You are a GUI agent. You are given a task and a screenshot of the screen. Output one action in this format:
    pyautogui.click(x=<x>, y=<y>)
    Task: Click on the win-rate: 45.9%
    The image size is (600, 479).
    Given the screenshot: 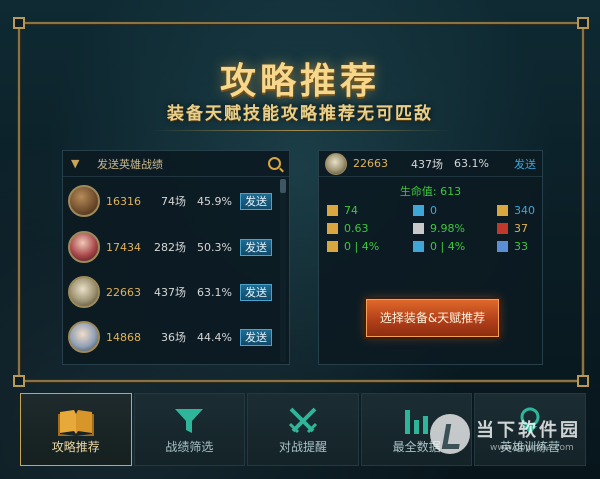 What is the action you would take?
    pyautogui.click(x=214, y=201)
    